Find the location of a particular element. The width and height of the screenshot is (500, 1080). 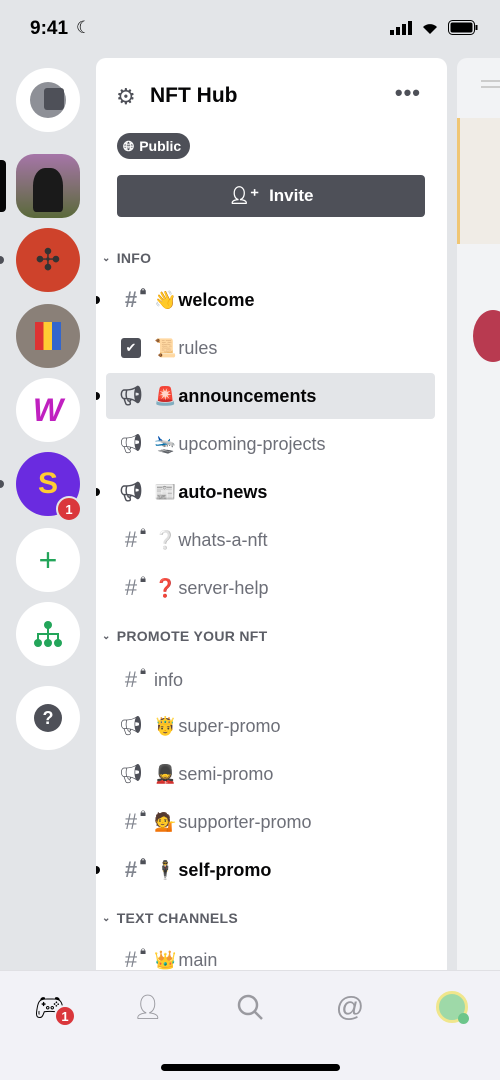

guild-name: NFT Hub is located at coordinates (193, 96).